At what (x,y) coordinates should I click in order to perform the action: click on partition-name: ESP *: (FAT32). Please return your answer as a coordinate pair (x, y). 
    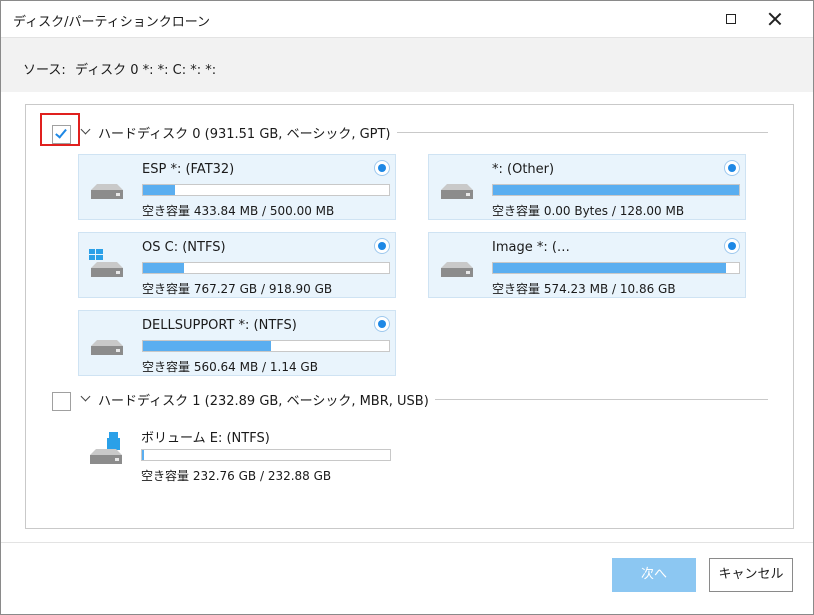
    Looking at the image, I should click on (188, 169).